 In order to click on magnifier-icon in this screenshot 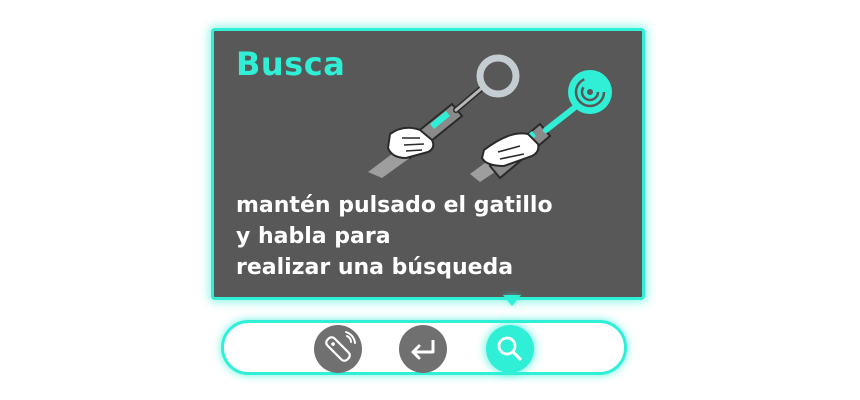, I will do `click(486, 83)`.